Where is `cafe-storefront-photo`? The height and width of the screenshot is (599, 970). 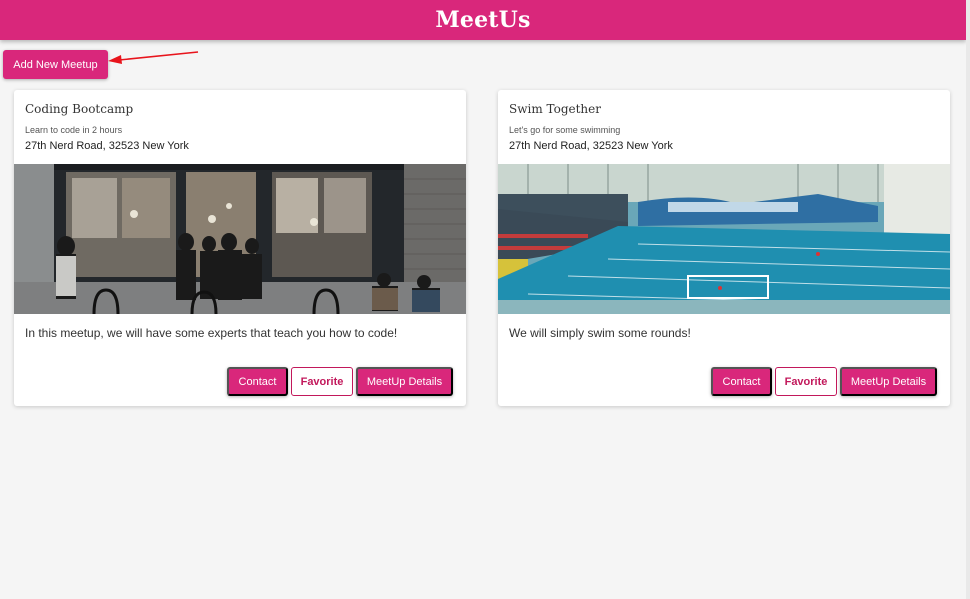
cafe-storefront-photo is located at coordinates (240, 239).